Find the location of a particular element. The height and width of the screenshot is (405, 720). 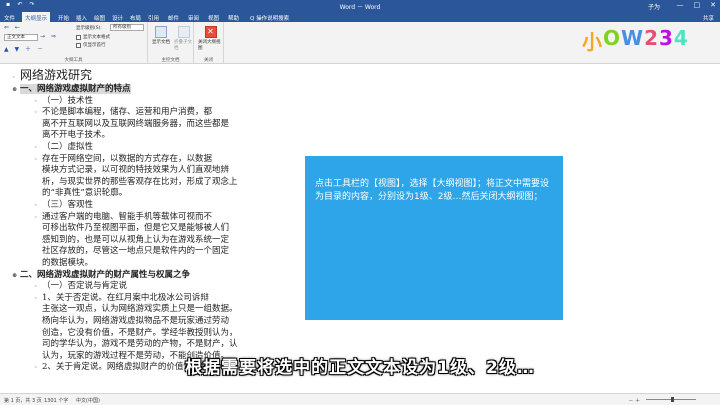

tab-references: 引用 is located at coordinates (153, 18).